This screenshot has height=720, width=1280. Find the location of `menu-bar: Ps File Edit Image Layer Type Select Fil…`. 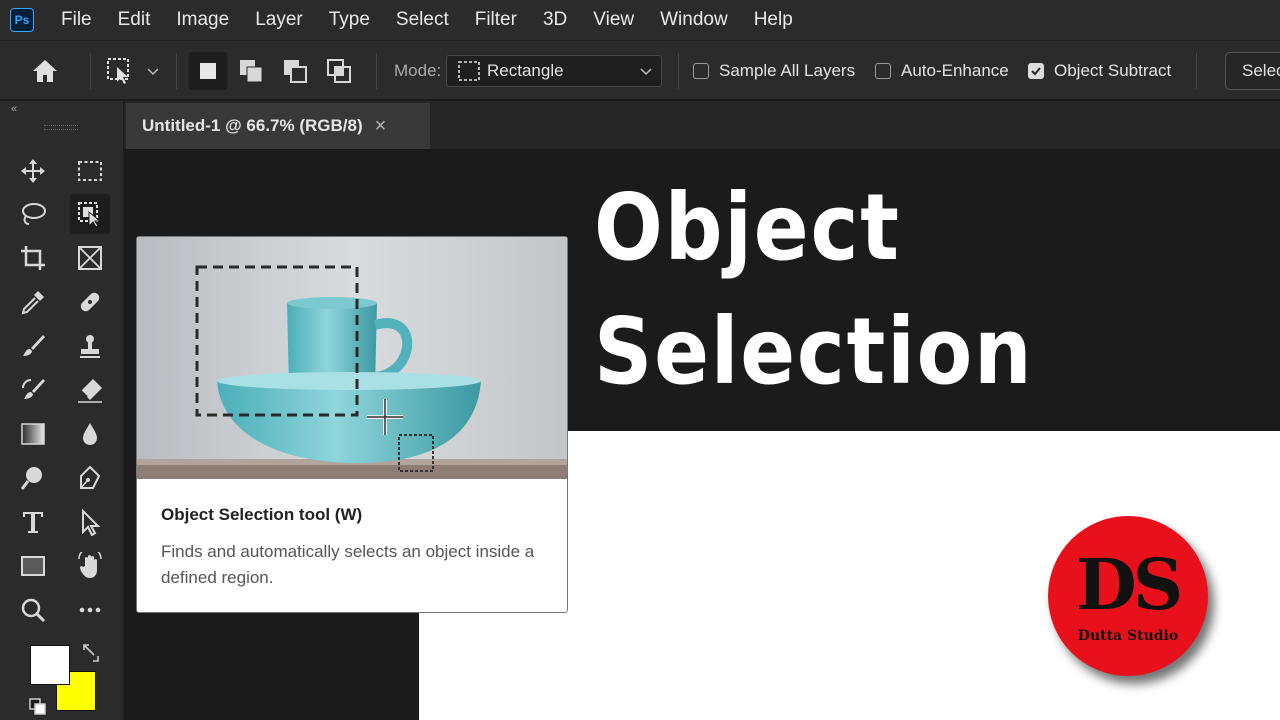

menu-bar: Ps File Edit Image Layer Type Select Fil… is located at coordinates (640, 20).